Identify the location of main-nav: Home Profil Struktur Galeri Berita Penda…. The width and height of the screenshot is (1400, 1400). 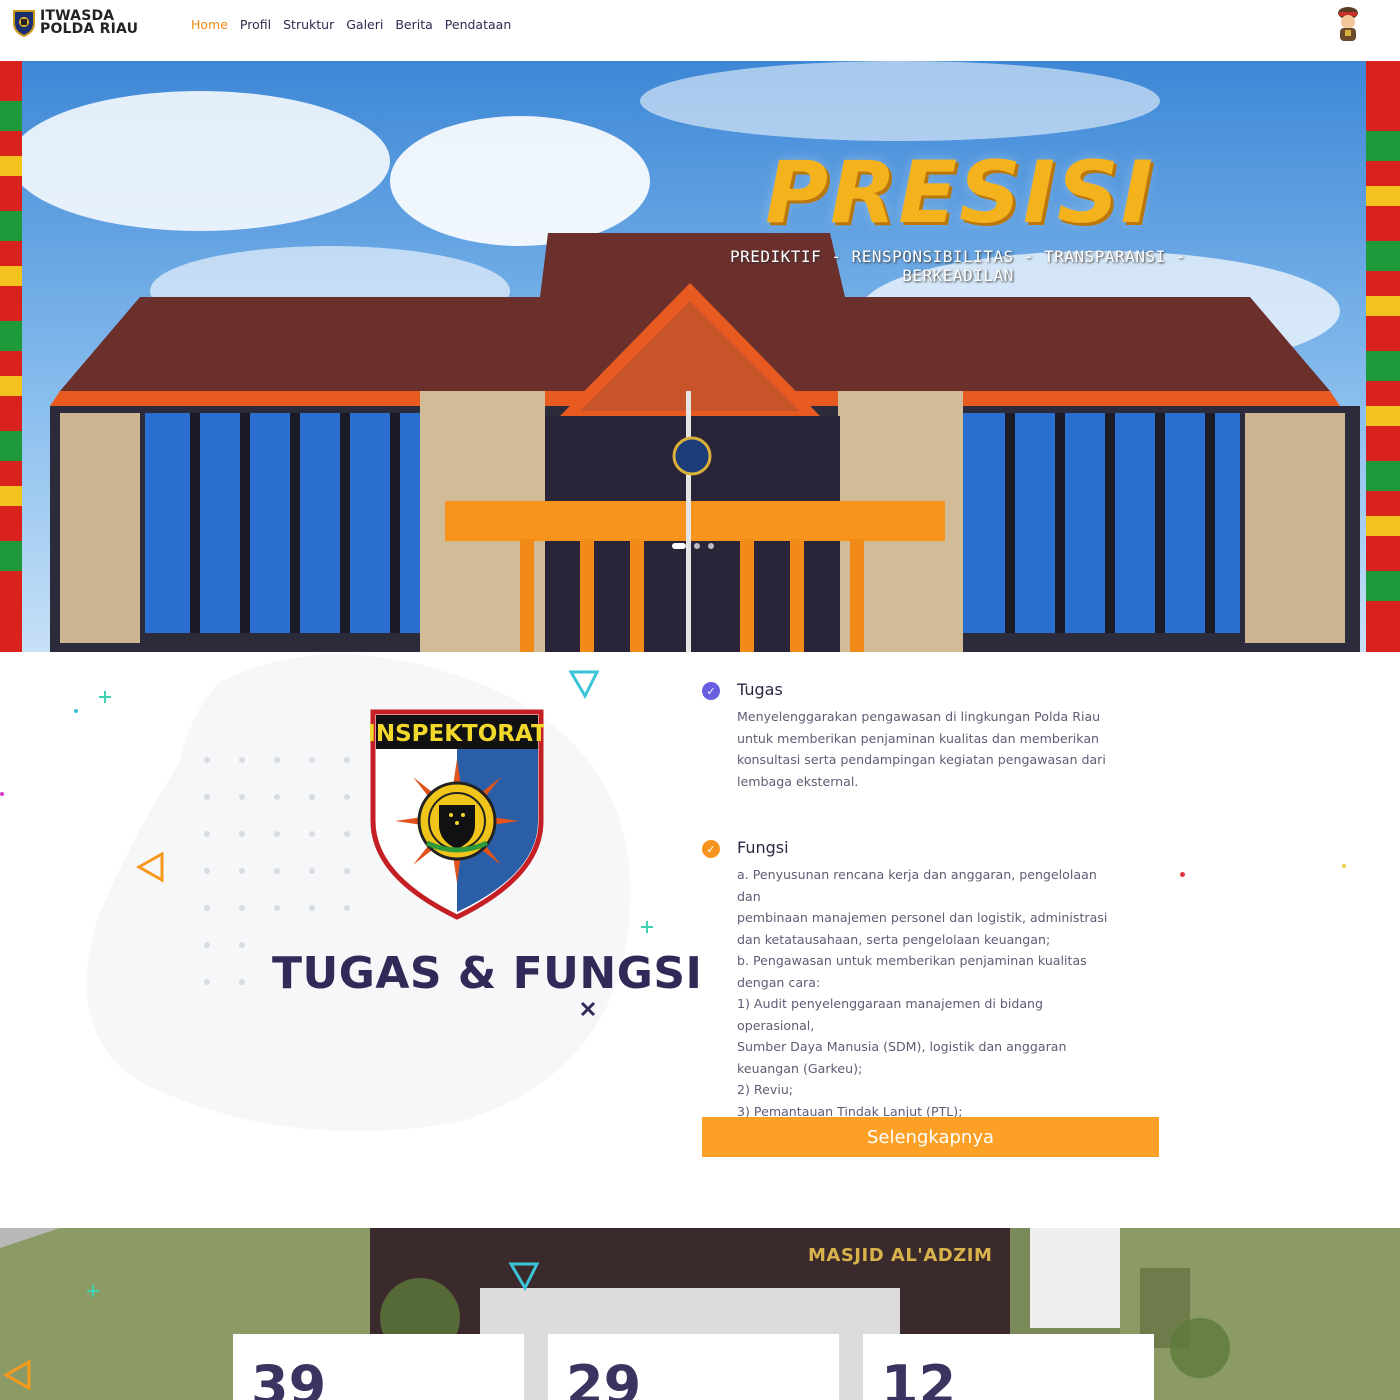
(351, 24).